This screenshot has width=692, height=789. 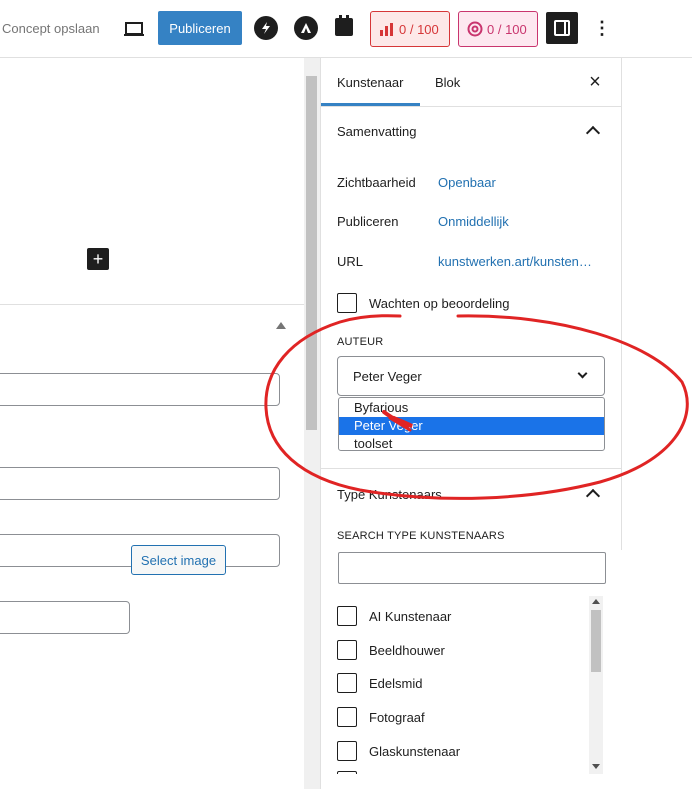 What do you see at coordinates (507, 29) in the screenshot?
I see `readability-score-value: 0 / 100` at bounding box center [507, 29].